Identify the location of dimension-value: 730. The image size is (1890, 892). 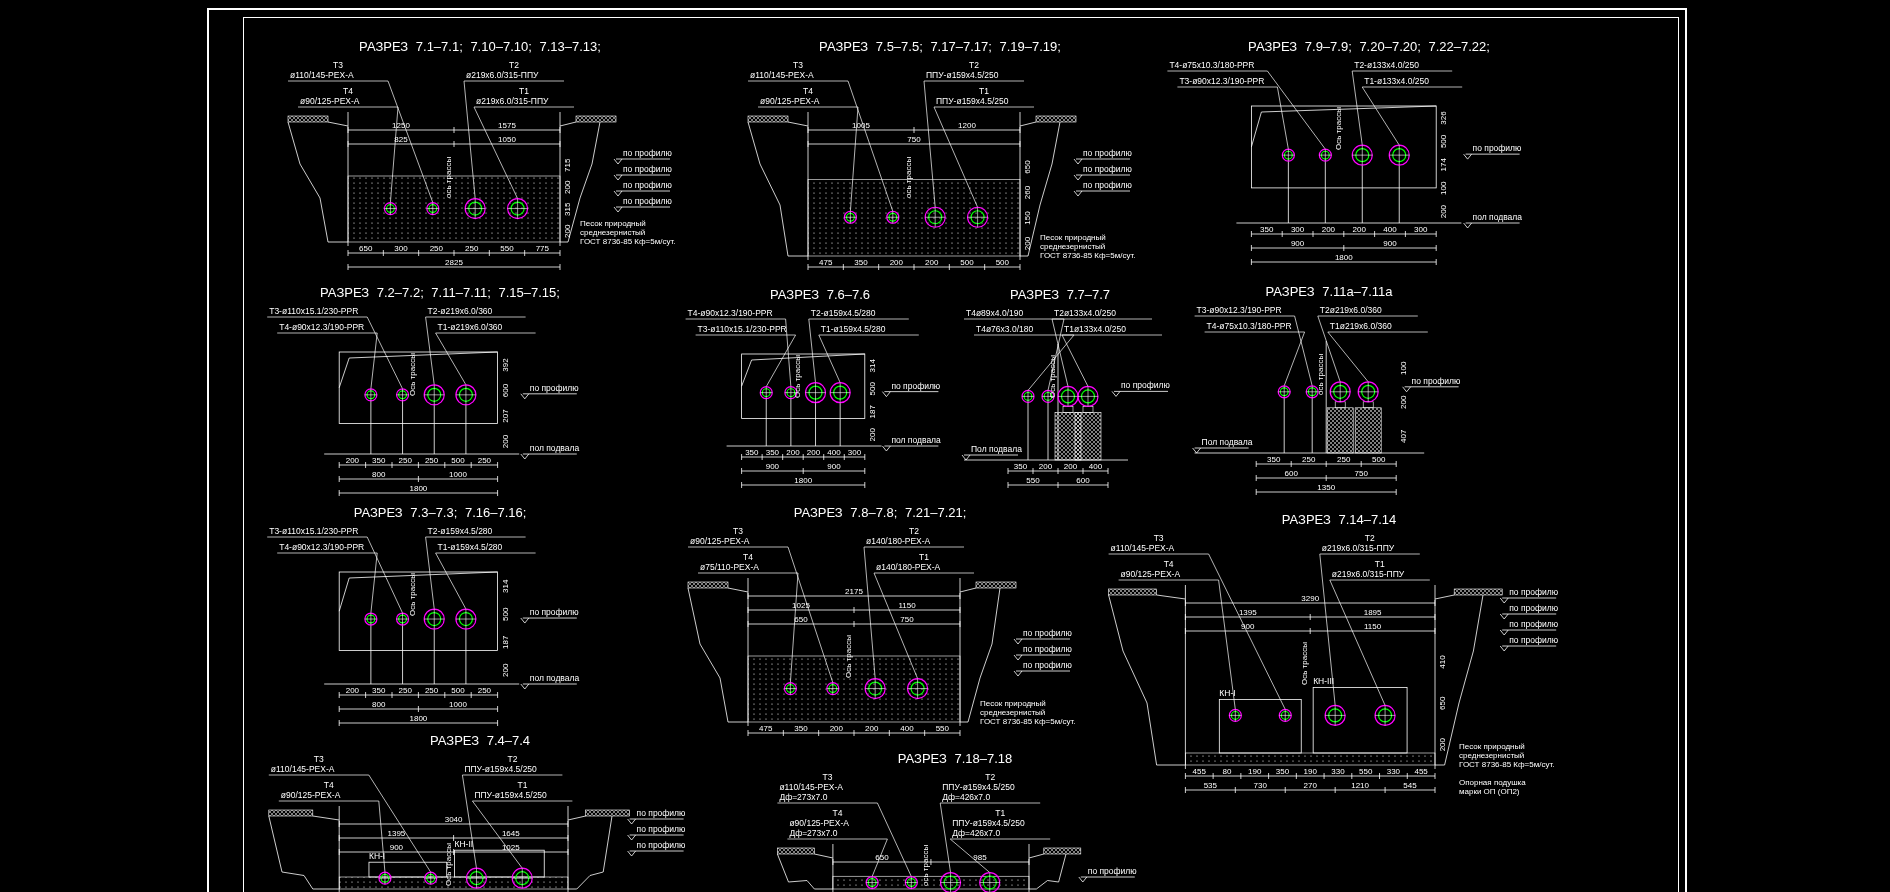
(1260, 785).